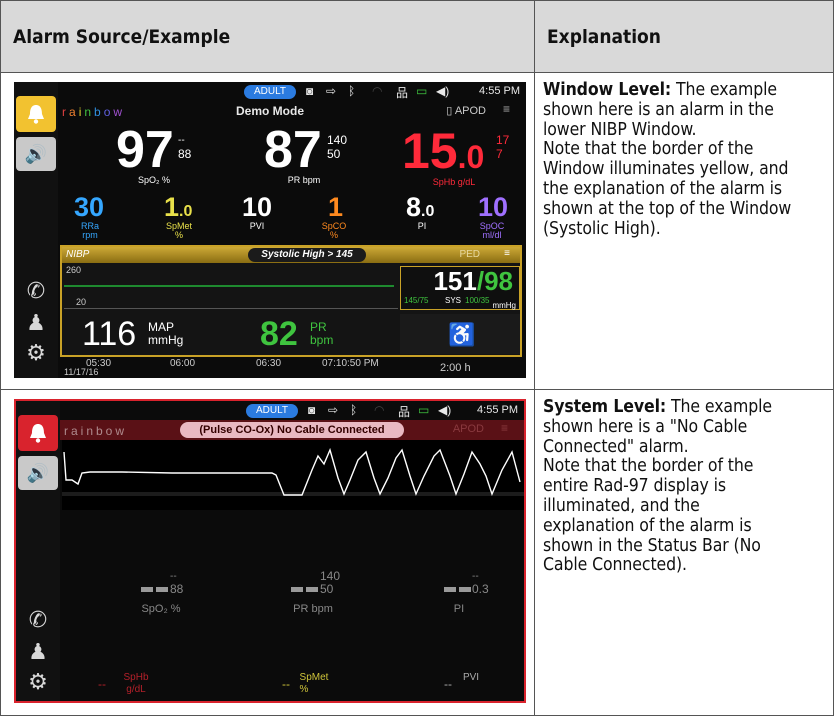  Describe the element at coordinates (122, 36) in the screenshot. I see `header-alarm-source-text: Alarm Source/Example` at that location.